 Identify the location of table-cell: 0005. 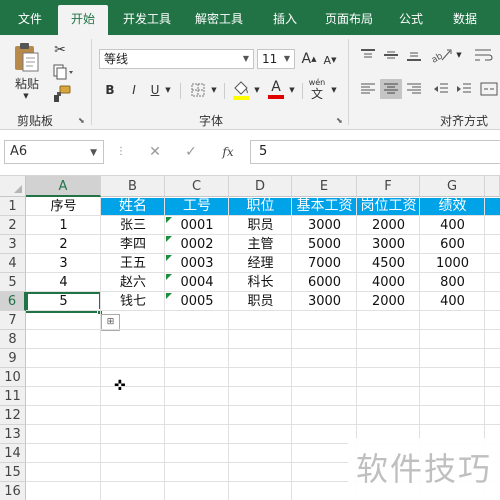
(197, 301).